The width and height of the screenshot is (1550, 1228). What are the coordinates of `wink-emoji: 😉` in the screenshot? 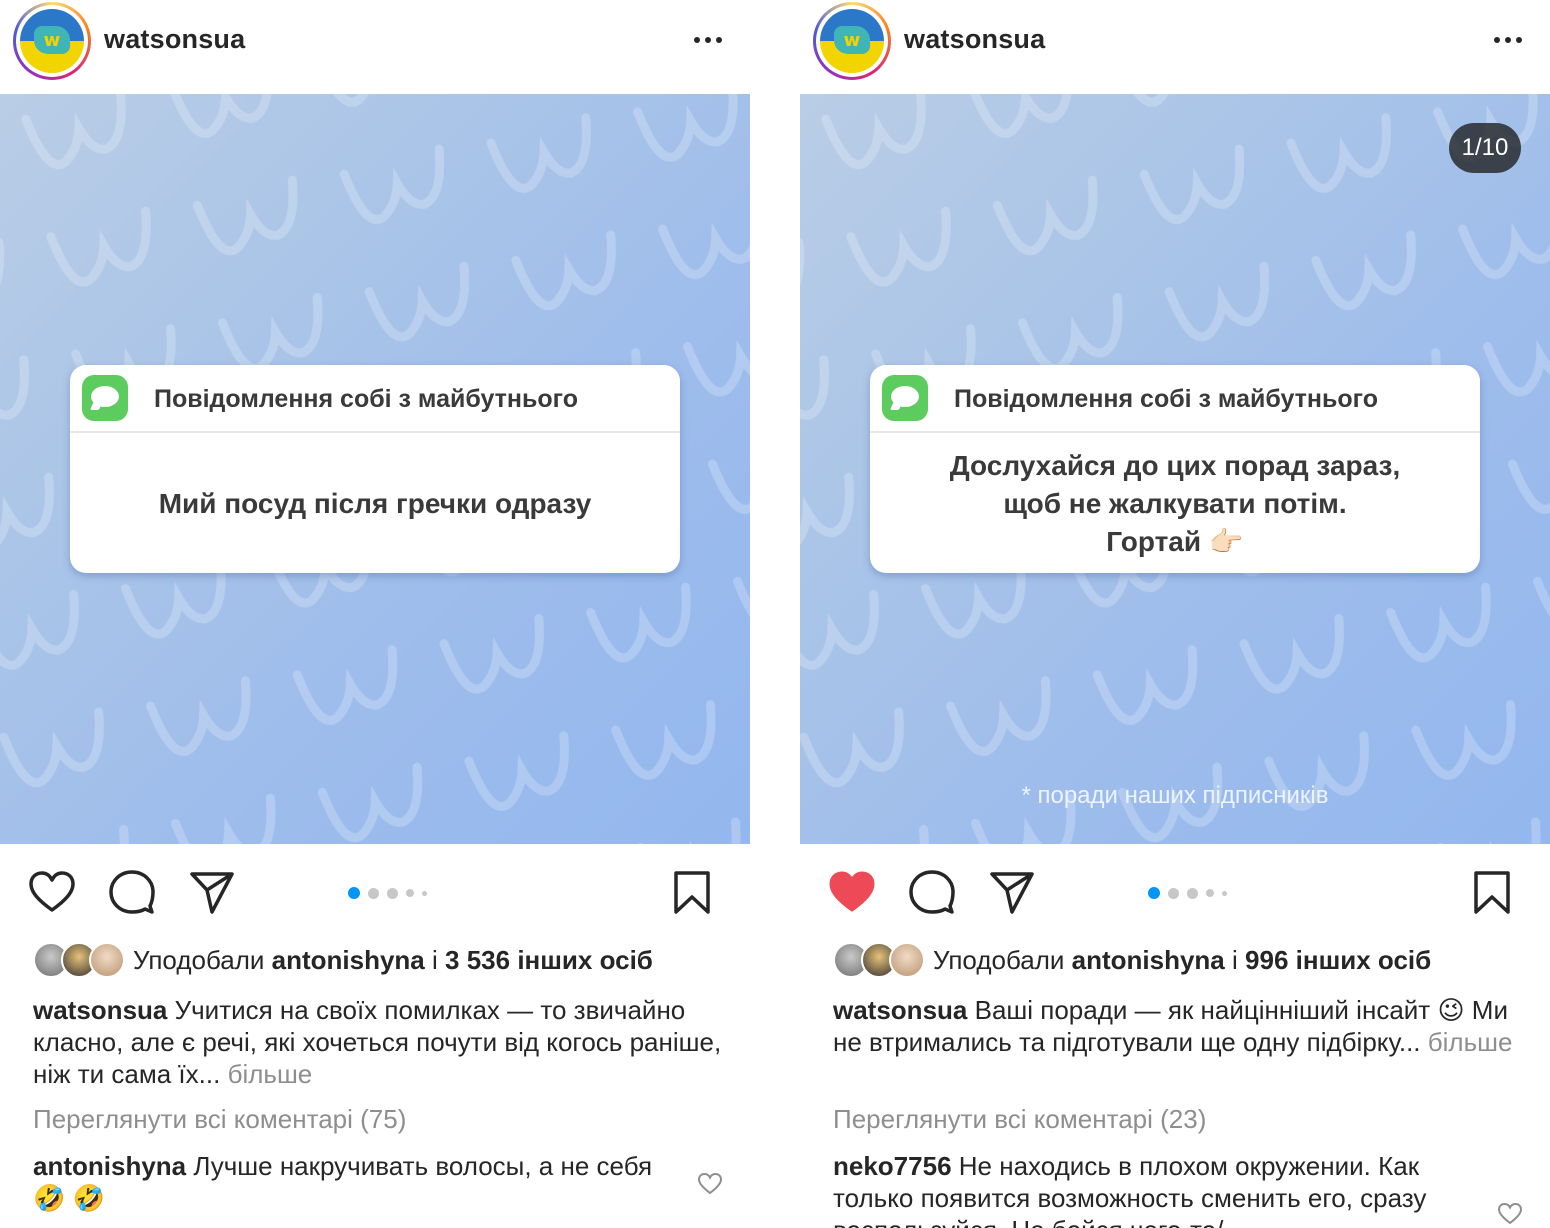 It's located at (1451, 1010).